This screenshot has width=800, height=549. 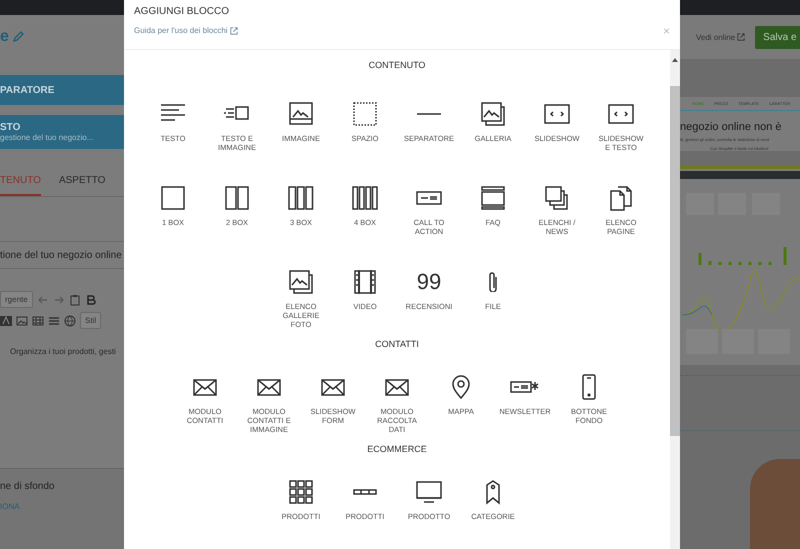 What do you see at coordinates (63, 351) in the screenshot?
I see `body-text: Organizza i tuoi prodotti, gesti` at bounding box center [63, 351].